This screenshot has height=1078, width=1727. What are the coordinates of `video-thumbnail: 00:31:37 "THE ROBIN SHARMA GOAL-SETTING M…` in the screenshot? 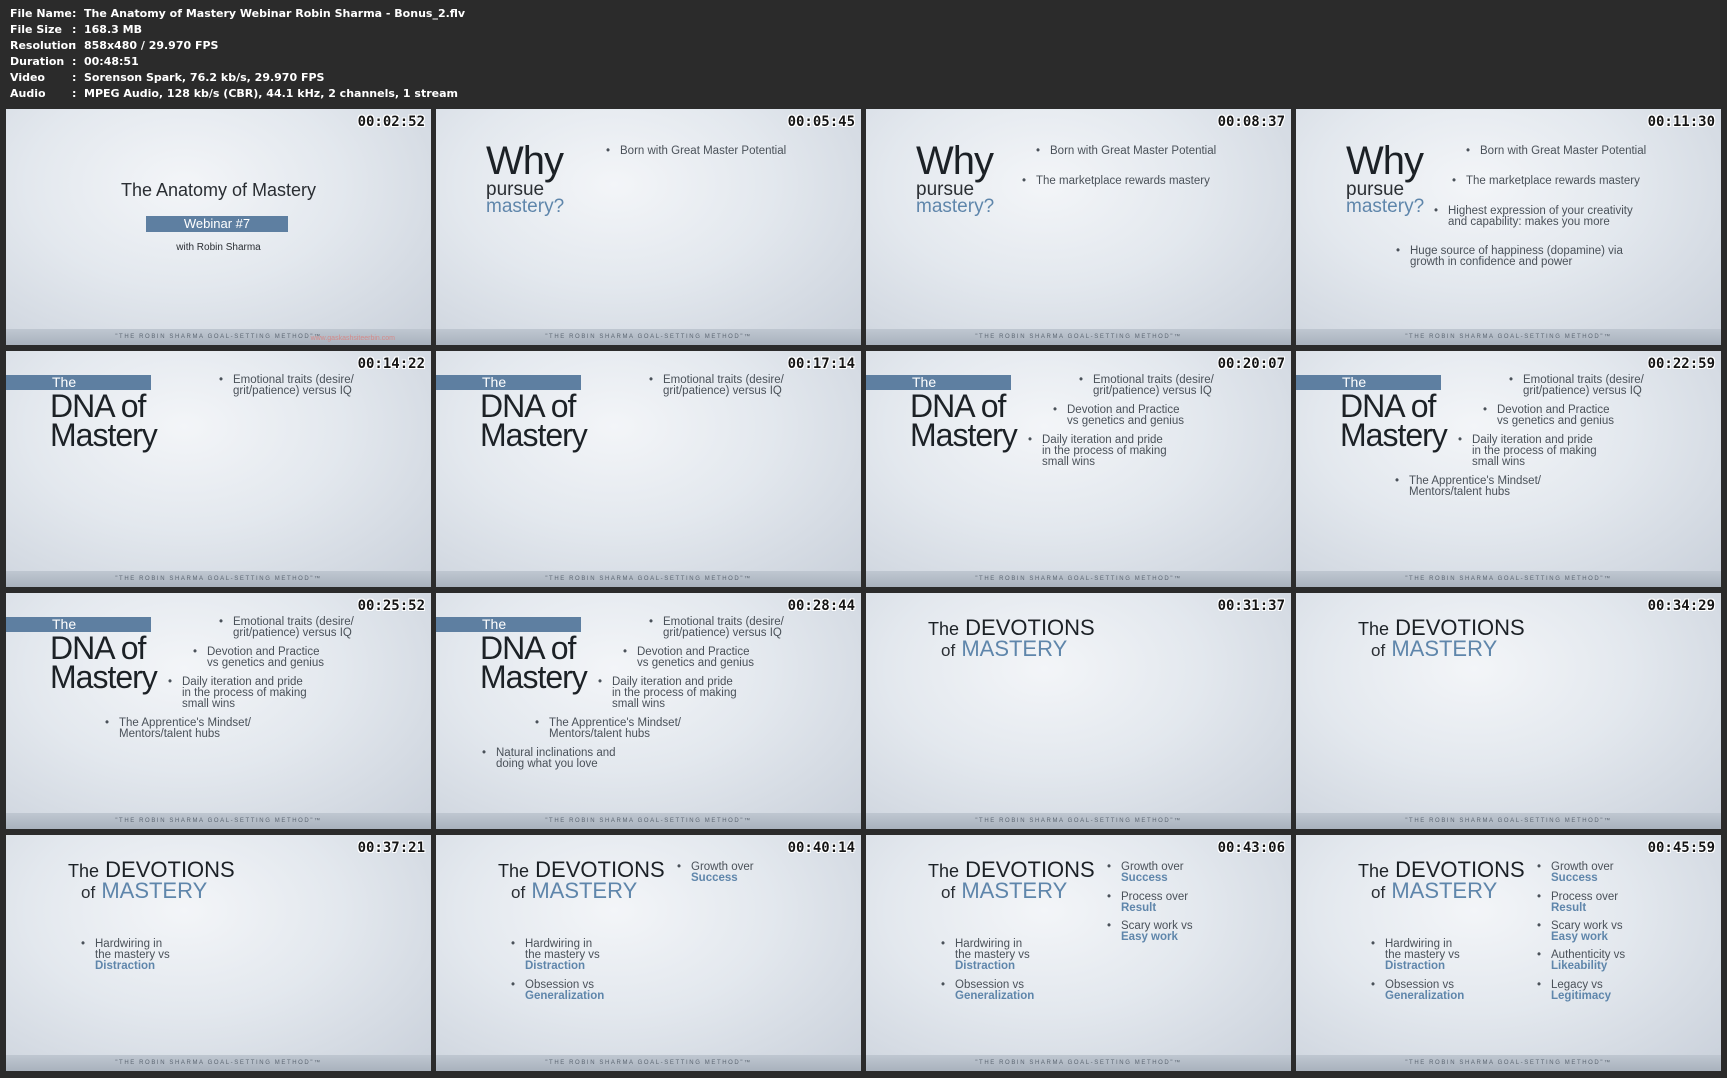 It's located at (1078, 711).